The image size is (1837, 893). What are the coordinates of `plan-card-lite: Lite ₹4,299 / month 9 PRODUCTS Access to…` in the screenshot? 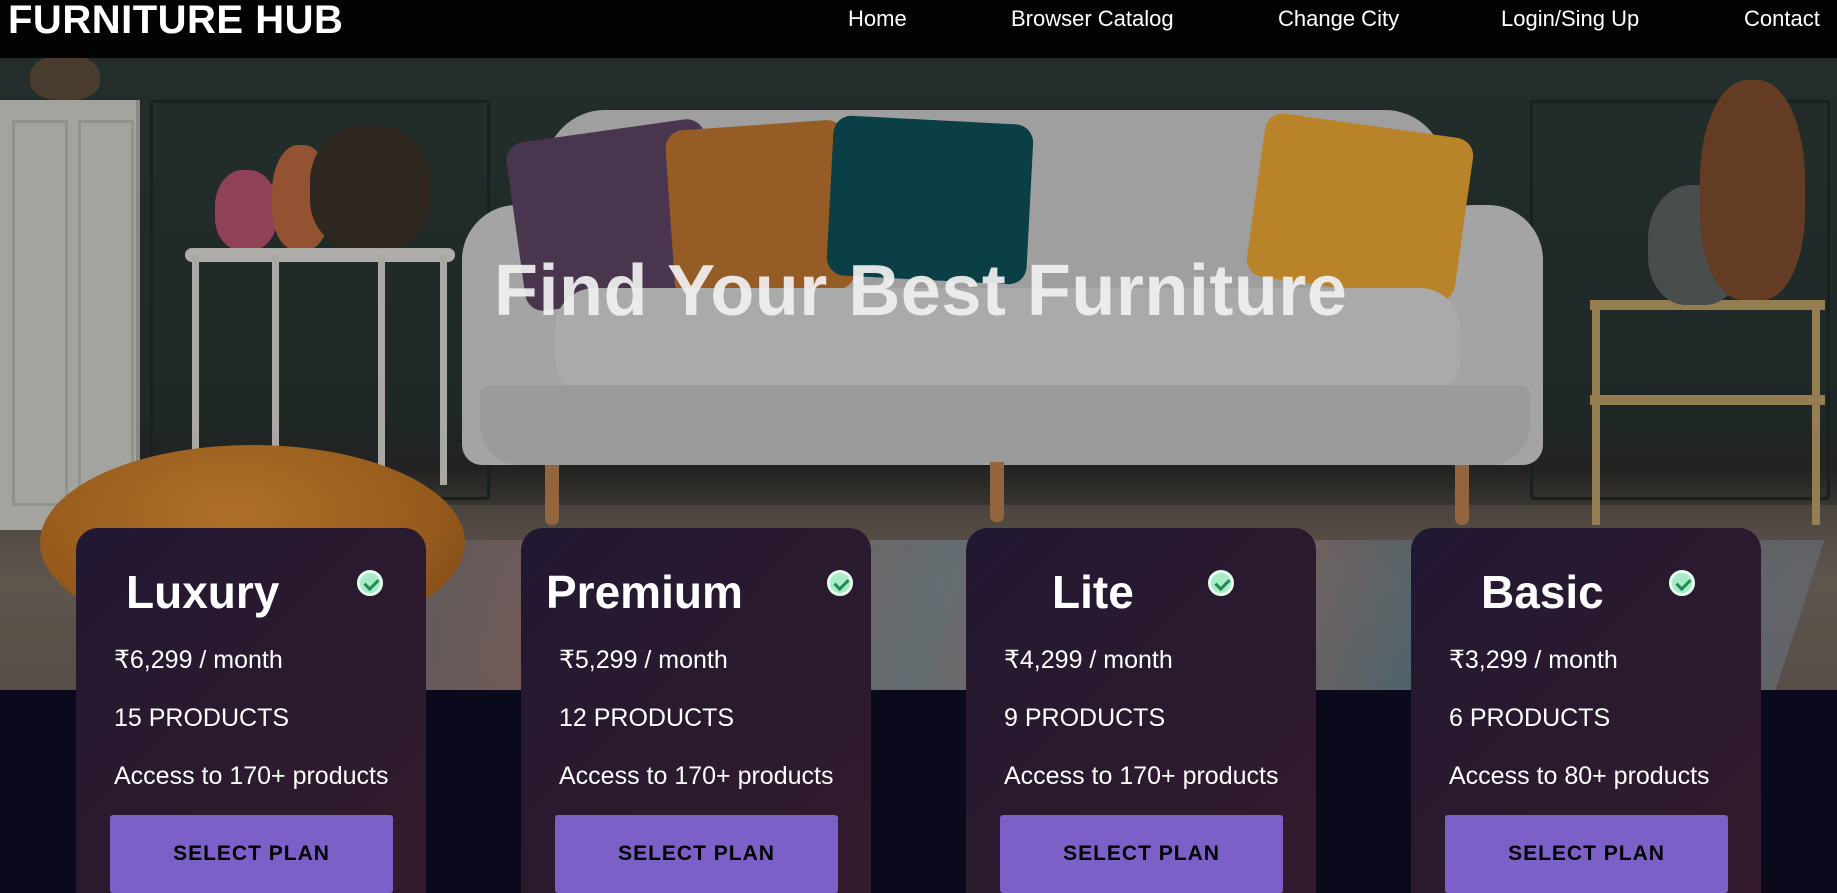 It's located at (1141, 710).